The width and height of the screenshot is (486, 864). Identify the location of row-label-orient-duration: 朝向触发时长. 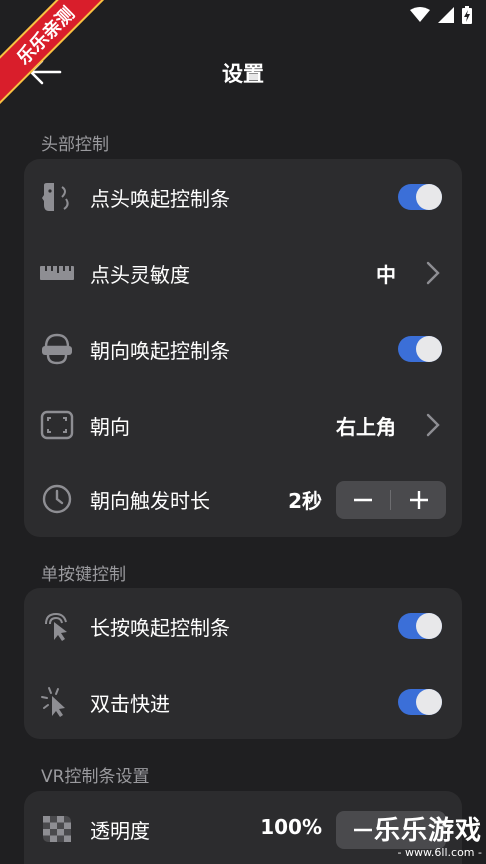
(150, 501).